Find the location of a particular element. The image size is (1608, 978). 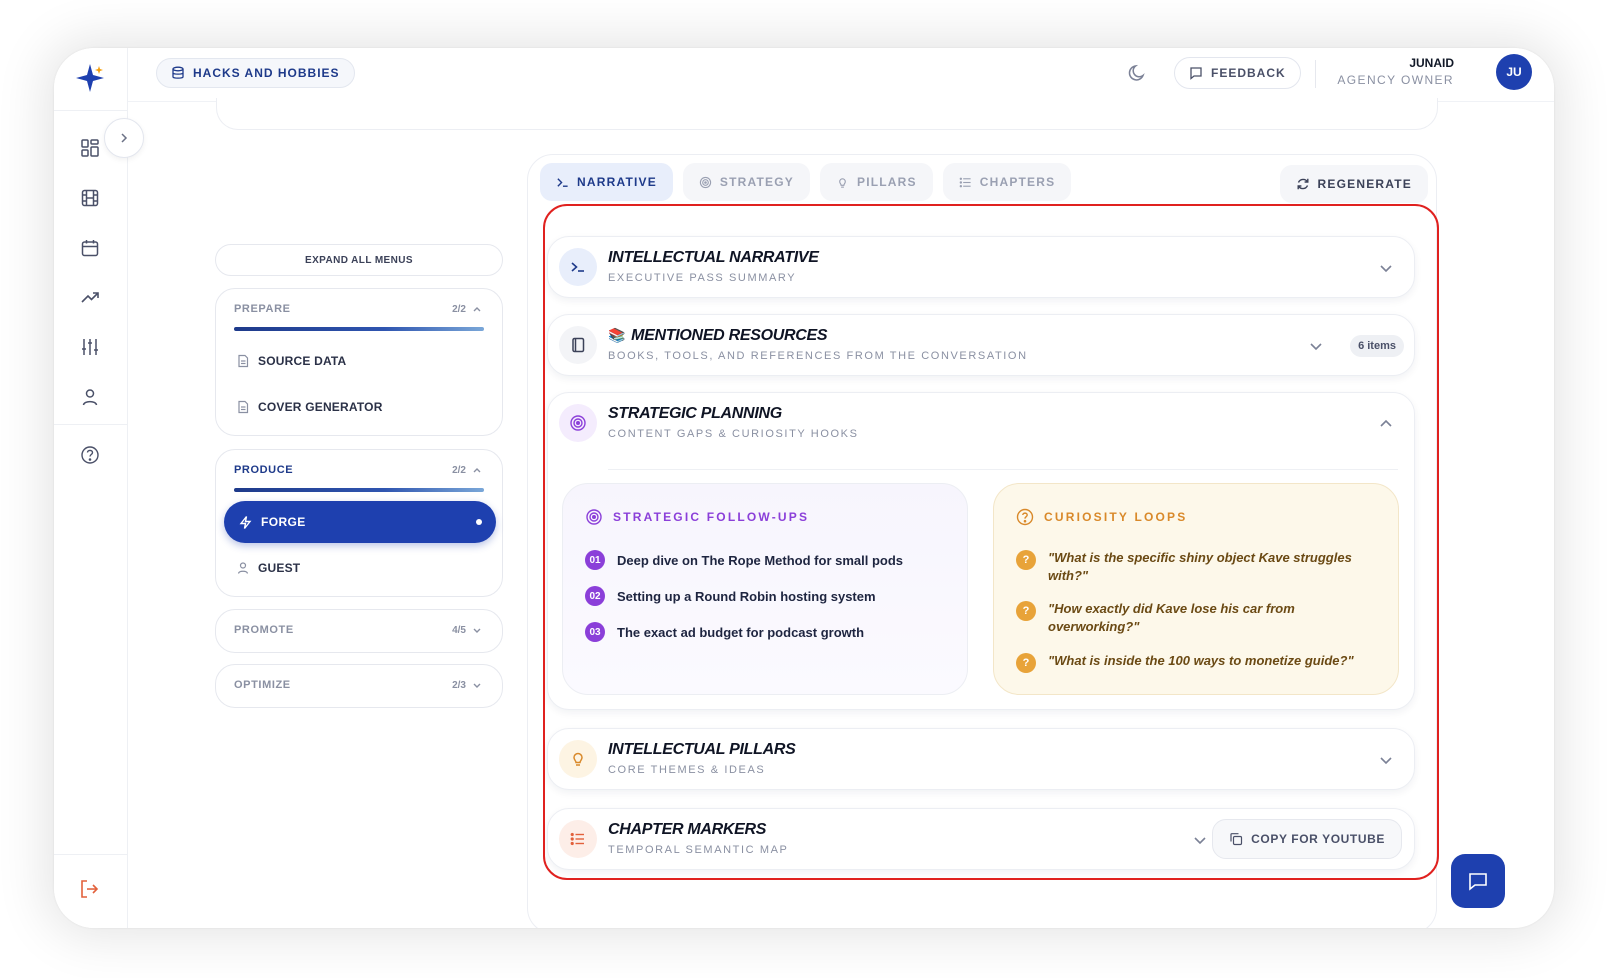

menu-group-header: PROMOTE 4/5 is located at coordinates (358, 630).